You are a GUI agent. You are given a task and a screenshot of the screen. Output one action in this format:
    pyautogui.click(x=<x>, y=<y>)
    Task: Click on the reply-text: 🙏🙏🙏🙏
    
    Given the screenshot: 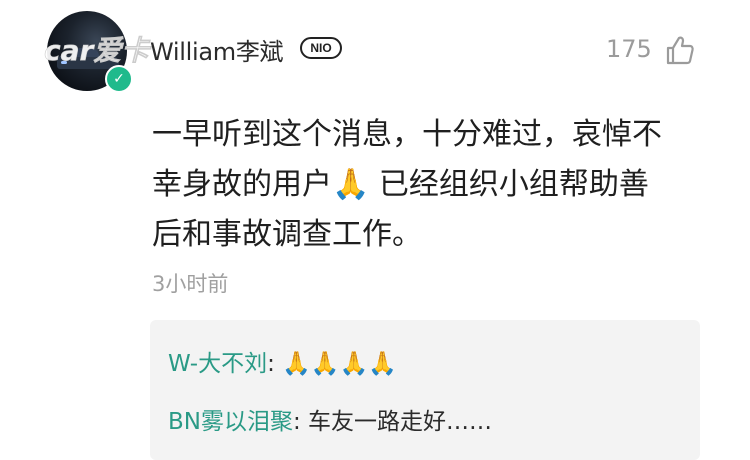 What is the action you would take?
    pyautogui.click(x=339, y=364)
    